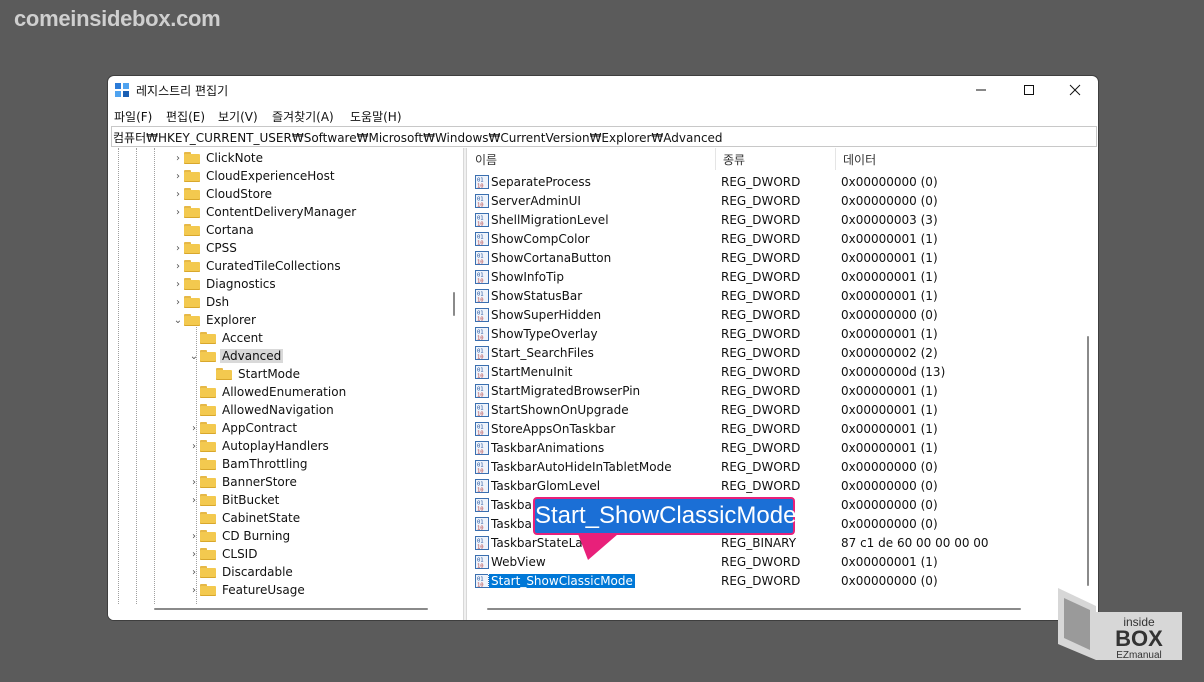 The image size is (1204, 682). What do you see at coordinates (249, 464) in the screenshot?
I see `tree-node: BamThrottling` at bounding box center [249, 464].